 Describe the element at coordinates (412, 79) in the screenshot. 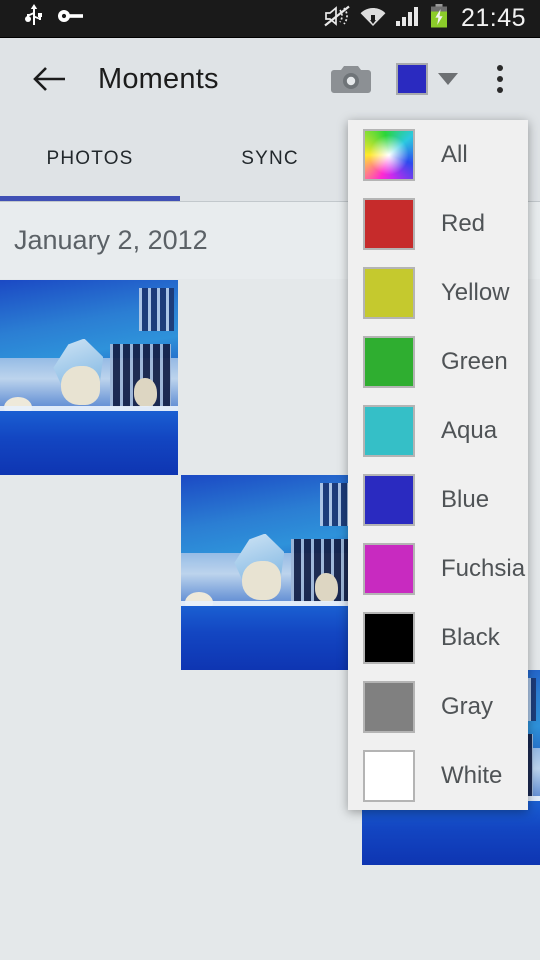

I see `selected-color-swatch` at that location.